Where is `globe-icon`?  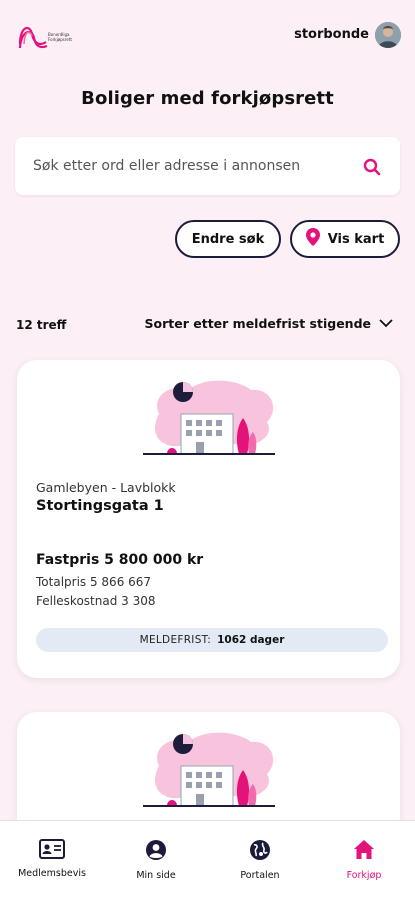
globe-icon is located at coordinates (260, 852).